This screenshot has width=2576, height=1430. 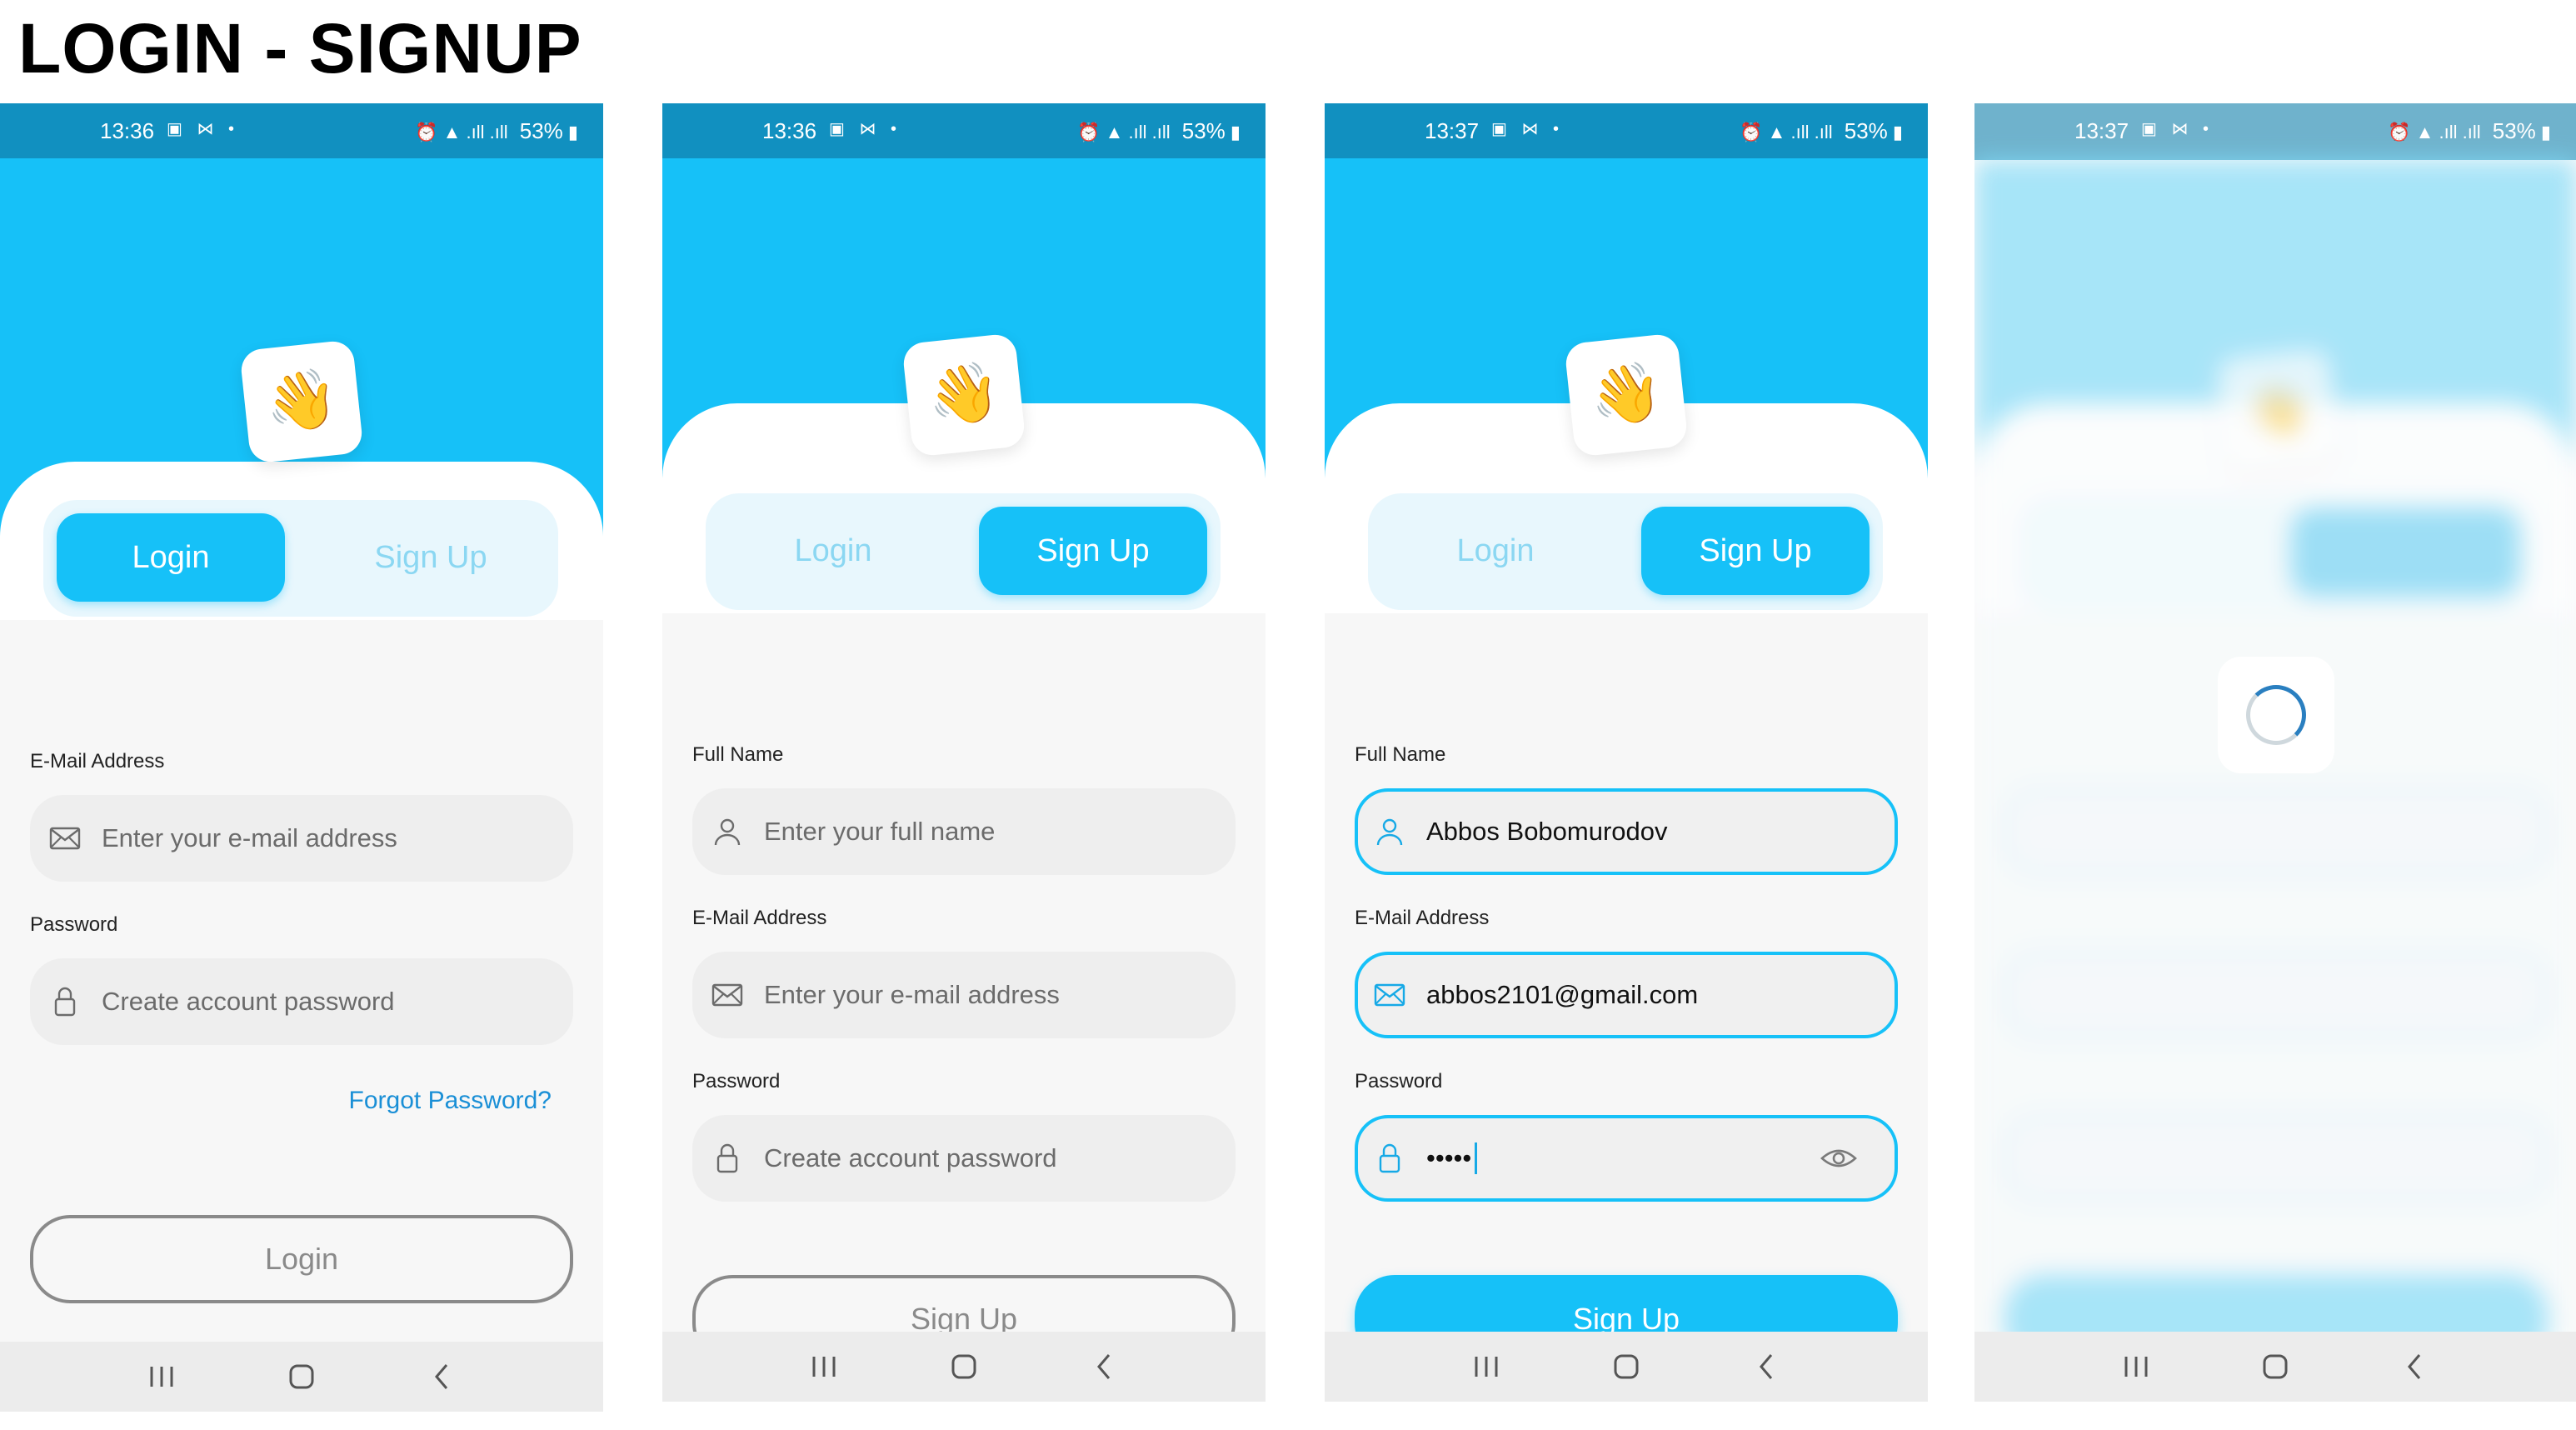 What do you see at coordinates (1839, 1158) in the screenshot?
I see `eye-icon` at bounding box center [1839, 1158].